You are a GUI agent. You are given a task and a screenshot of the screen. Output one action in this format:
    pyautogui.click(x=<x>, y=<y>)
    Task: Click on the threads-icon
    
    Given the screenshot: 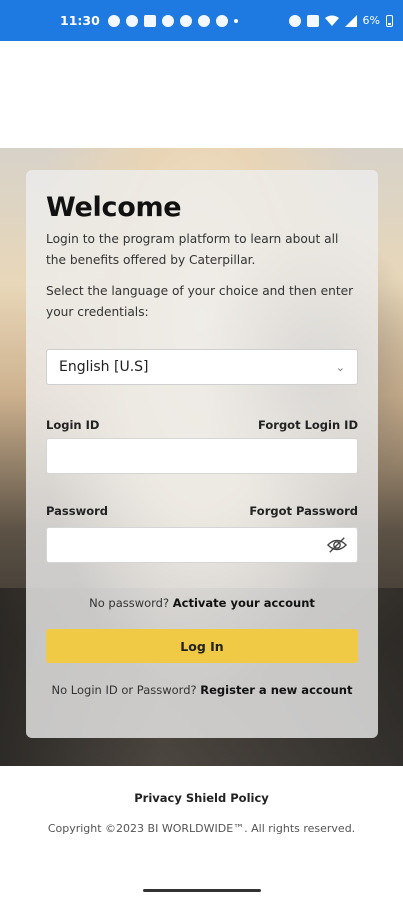 What is the action you would take?
    pyautogui.click(x=185, y=20)
    